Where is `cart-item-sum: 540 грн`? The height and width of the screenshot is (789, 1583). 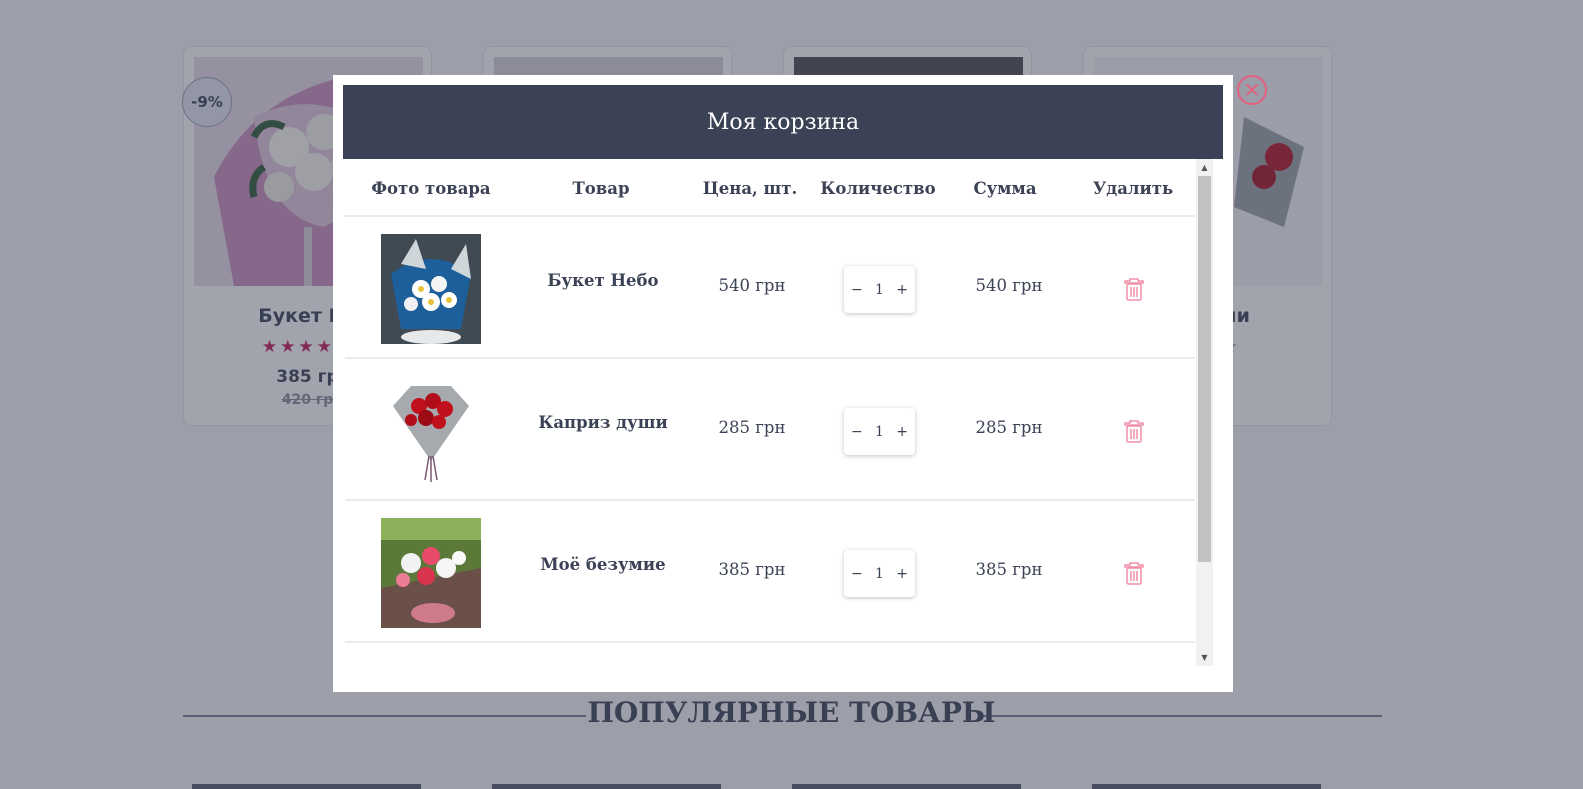 cart-item-sum: 540 грн is located at coordinates (1009, 285).